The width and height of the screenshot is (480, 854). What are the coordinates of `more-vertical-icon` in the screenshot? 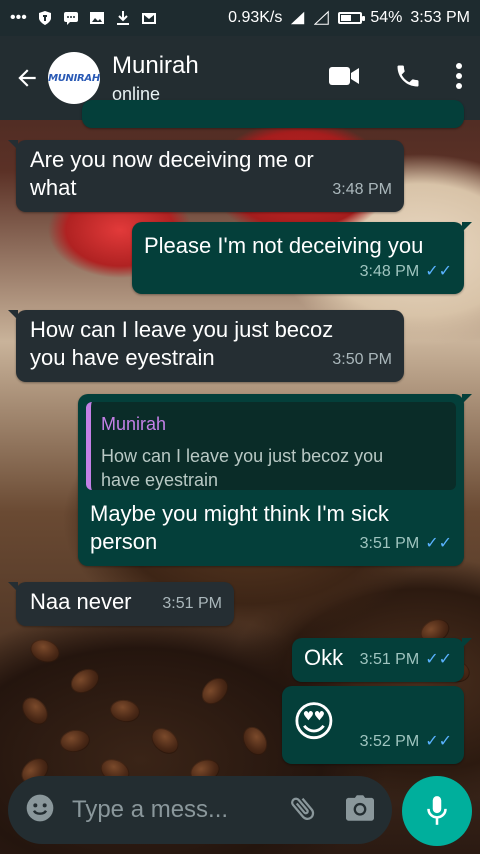 It's located at (459, 75).